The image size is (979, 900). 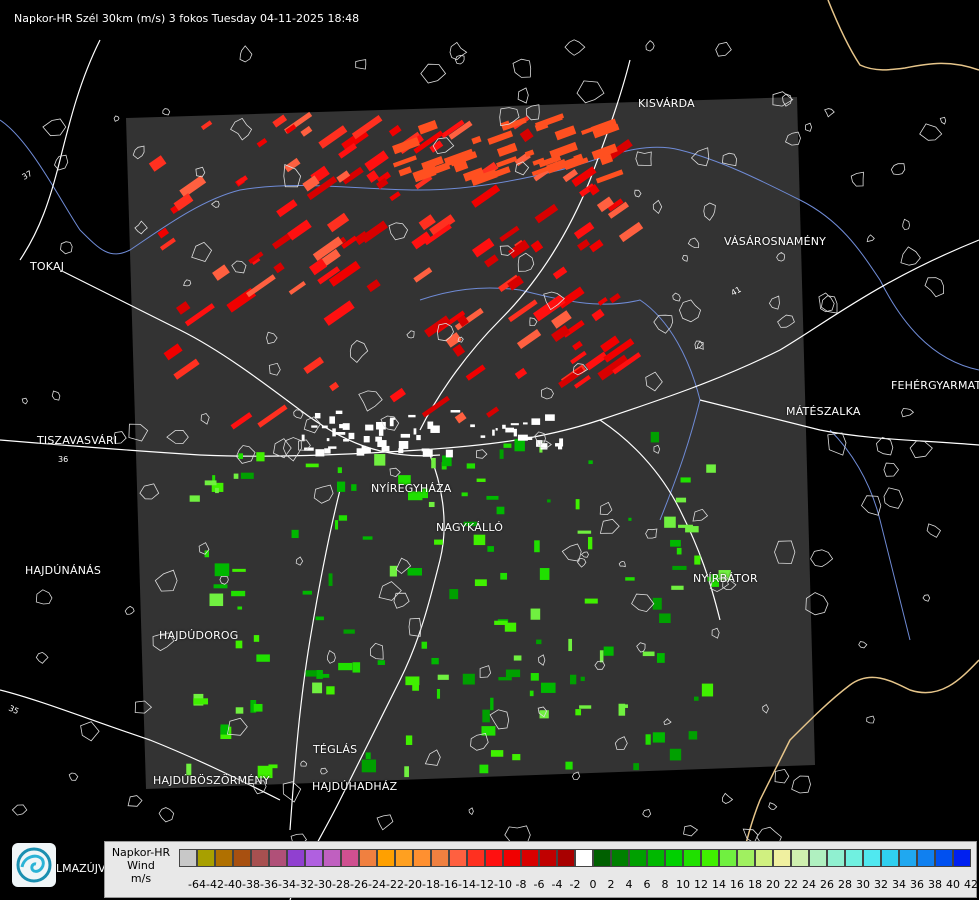 I want to click on swirl-logo-icon, so click(x=34, y=865).